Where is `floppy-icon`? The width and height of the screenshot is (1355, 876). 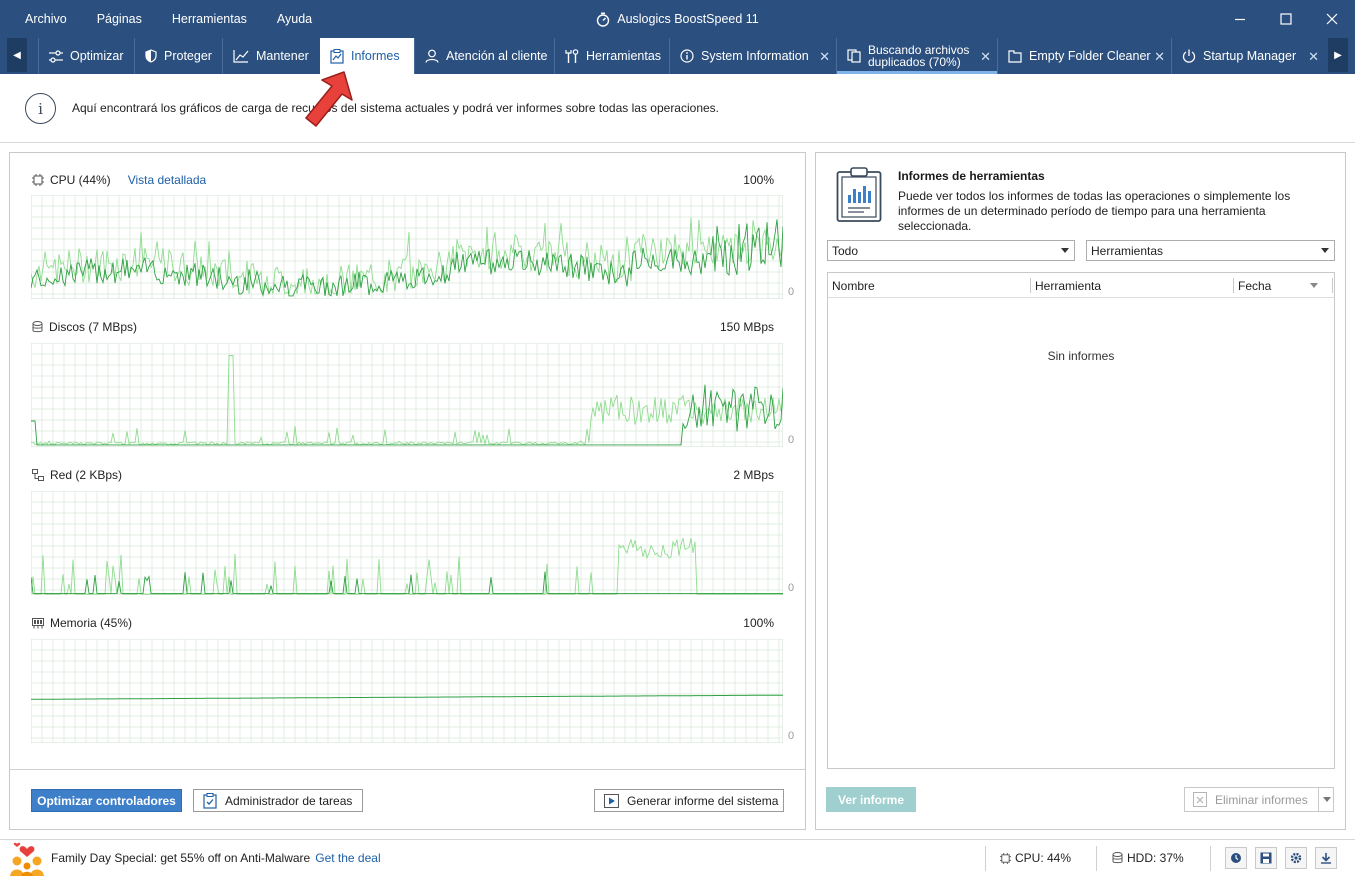 floppy-icon is located at coordinates (1266, 858).